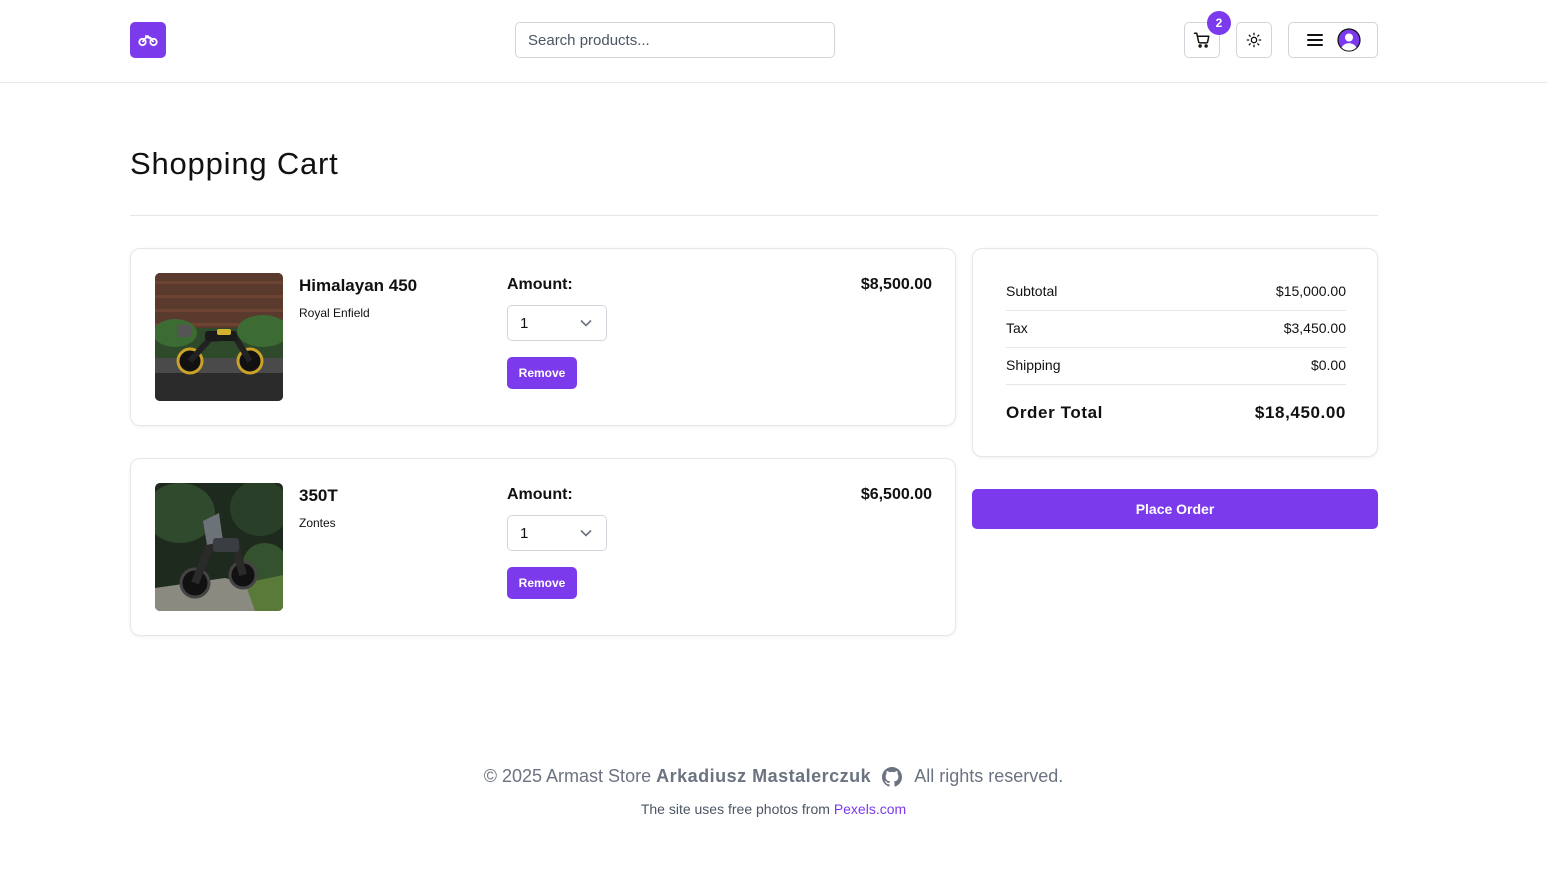  What do you see at coordinates (870, 809) in the screenshot?
I see `pexels-link: Pexels.com` at bounding box center [870, 809].